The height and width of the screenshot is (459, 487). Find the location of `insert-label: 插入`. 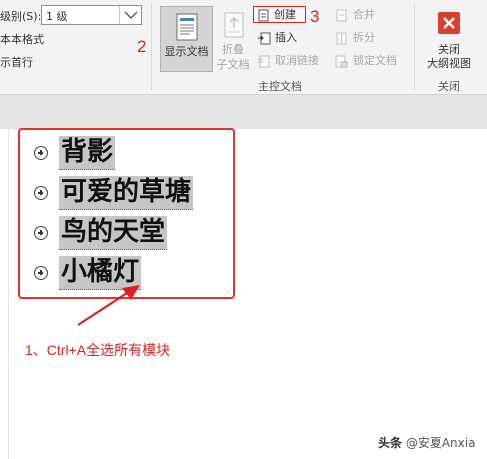

insert-label: 插入 is located at coordinates (286, 37).